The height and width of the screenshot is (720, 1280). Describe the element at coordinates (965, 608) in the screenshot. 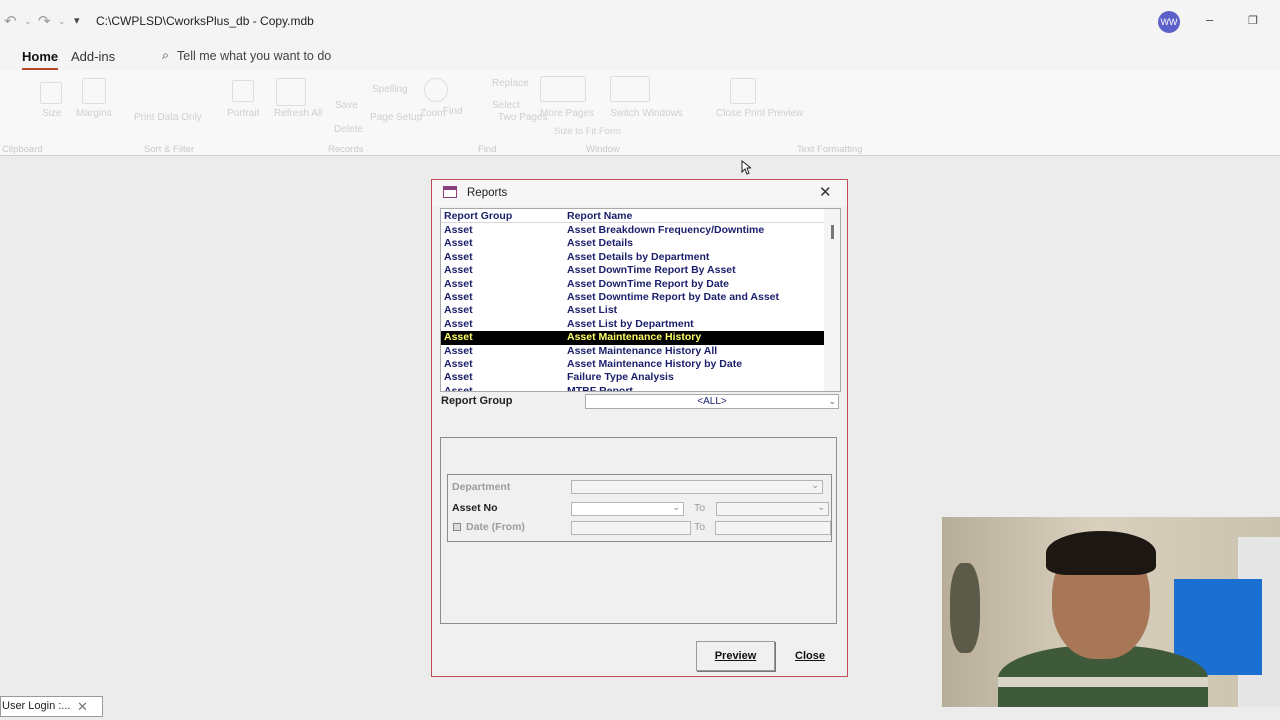

I see `webcam-plant` at that location.